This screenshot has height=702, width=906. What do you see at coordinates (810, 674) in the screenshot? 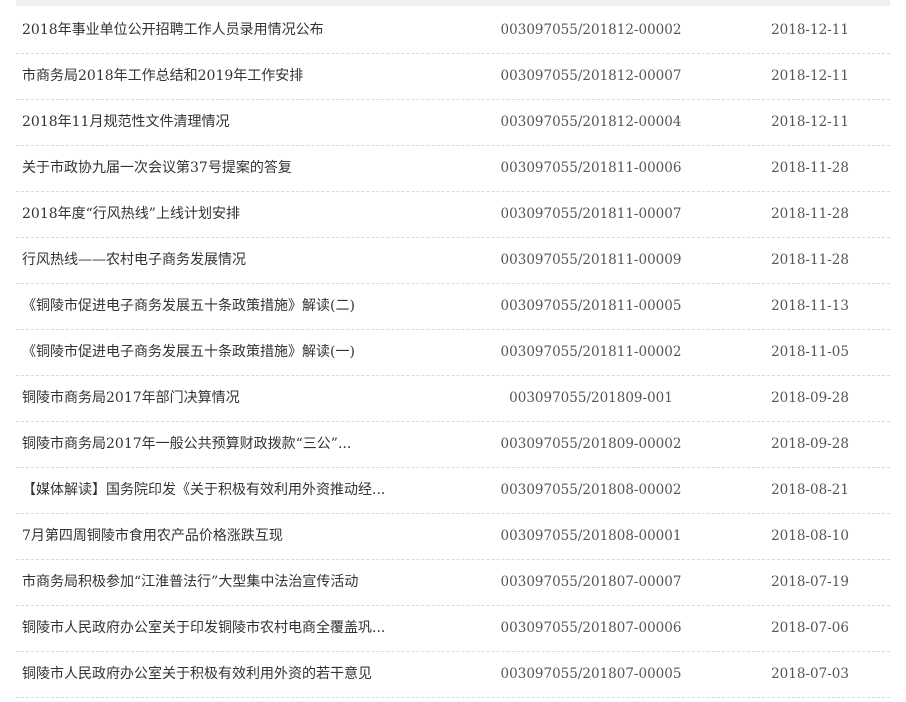
I see `row-date: 2018-07-03` at bounding box center [810, 674].